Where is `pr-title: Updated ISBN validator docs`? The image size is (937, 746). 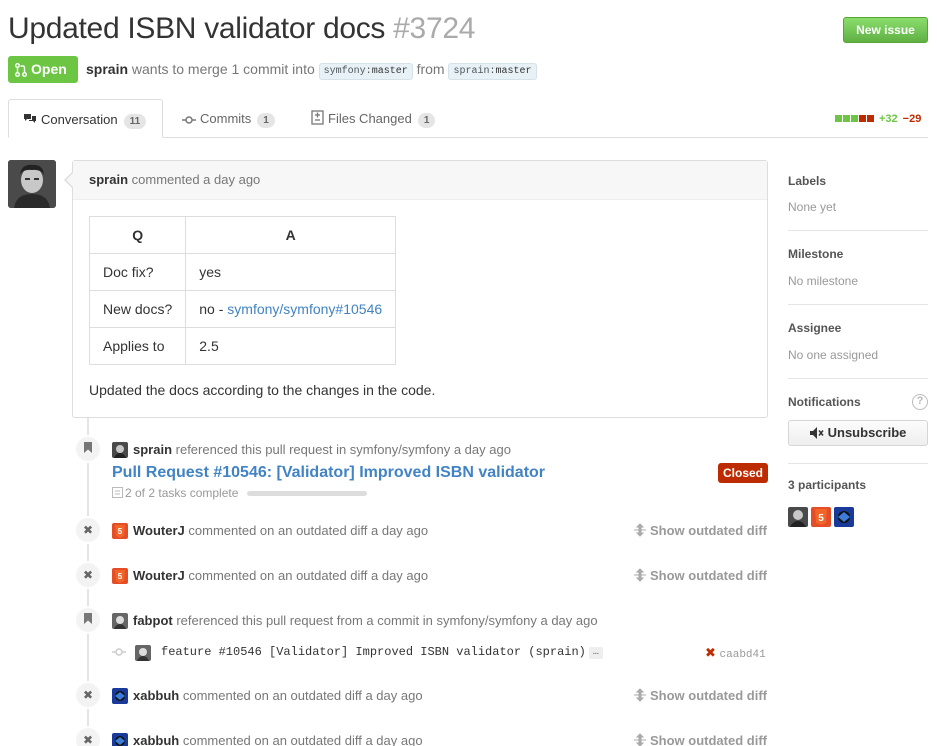 pr-title: Updated ISBN validator docs is located at coordinates (197, 28).